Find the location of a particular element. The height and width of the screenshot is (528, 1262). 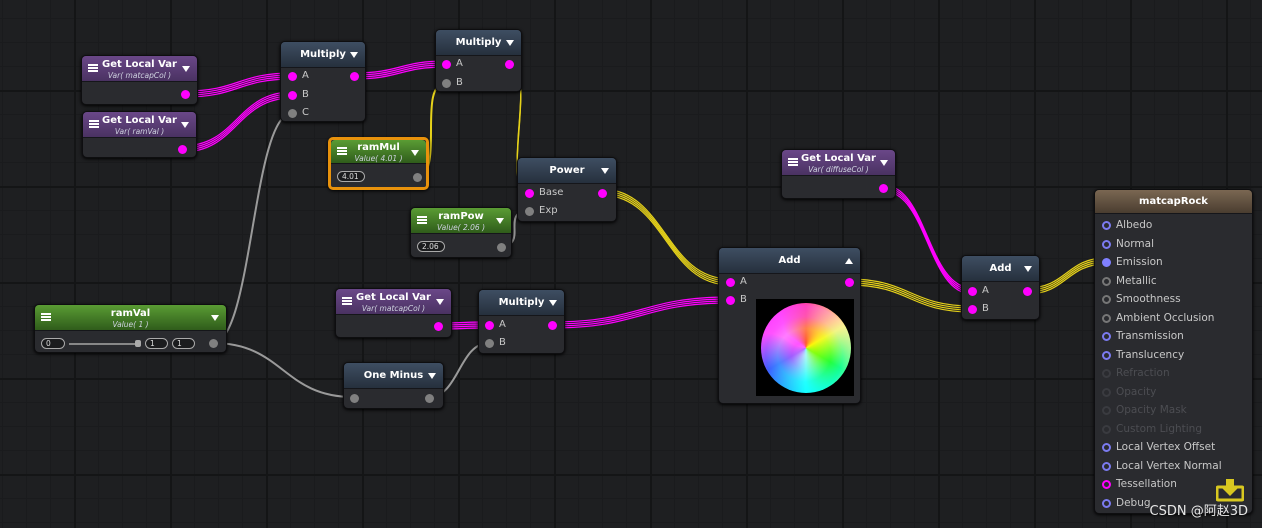

ram-mul-value-node: ramMul Value( 4.01 ) 4.01 is located at coordinates (378, 163).